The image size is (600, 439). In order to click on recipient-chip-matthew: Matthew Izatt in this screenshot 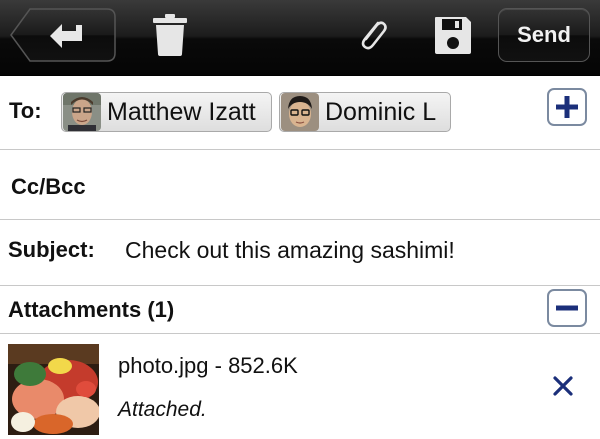, I will do `click(166, 112)`.